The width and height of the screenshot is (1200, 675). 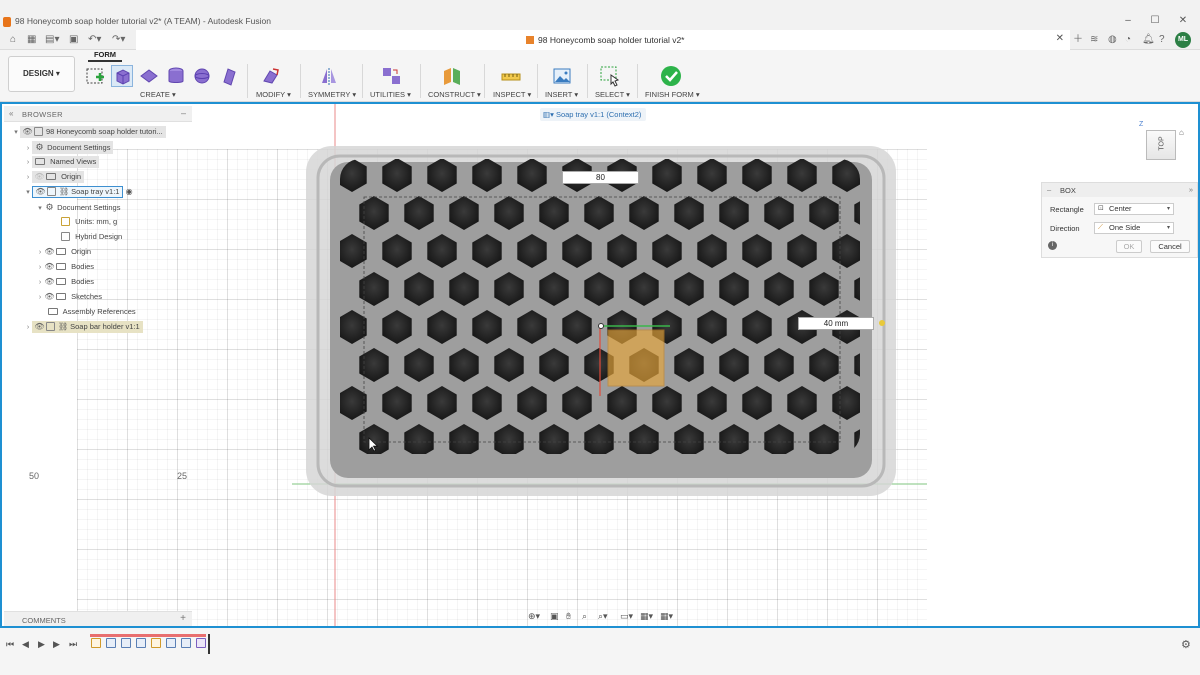 I want to click on tree-node-component-document-settings: ▾ ⚙ Document Settings, so click(x=78, y=207).